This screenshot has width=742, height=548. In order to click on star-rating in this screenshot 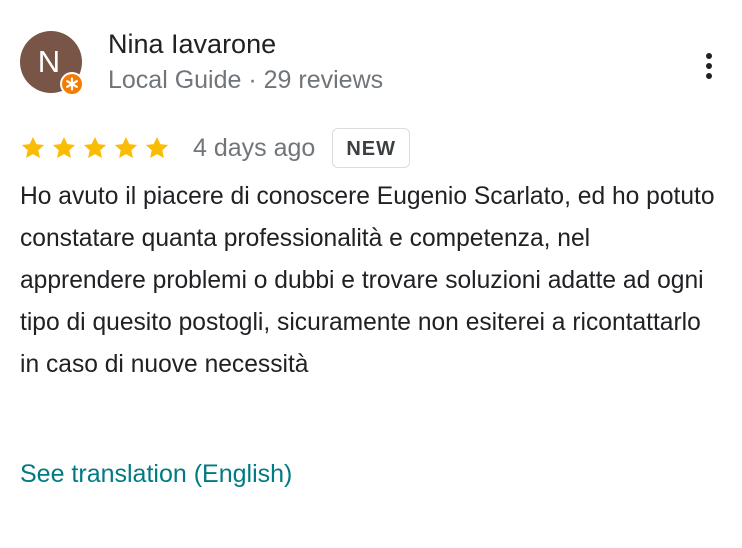, I will do `click(97, 148)`.